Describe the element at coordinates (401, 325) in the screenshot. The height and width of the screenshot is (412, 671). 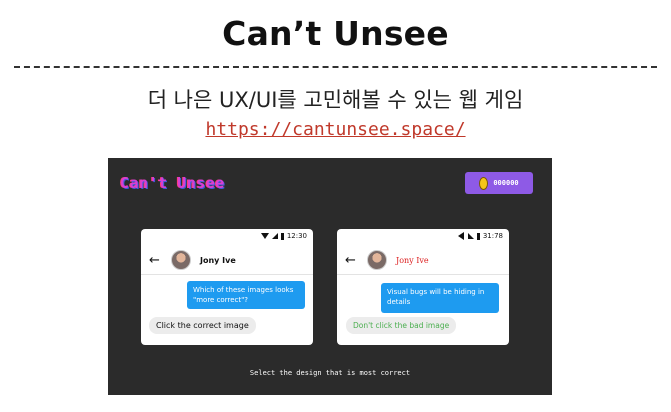
I see `received-message: Don't click the bad image` at that location.